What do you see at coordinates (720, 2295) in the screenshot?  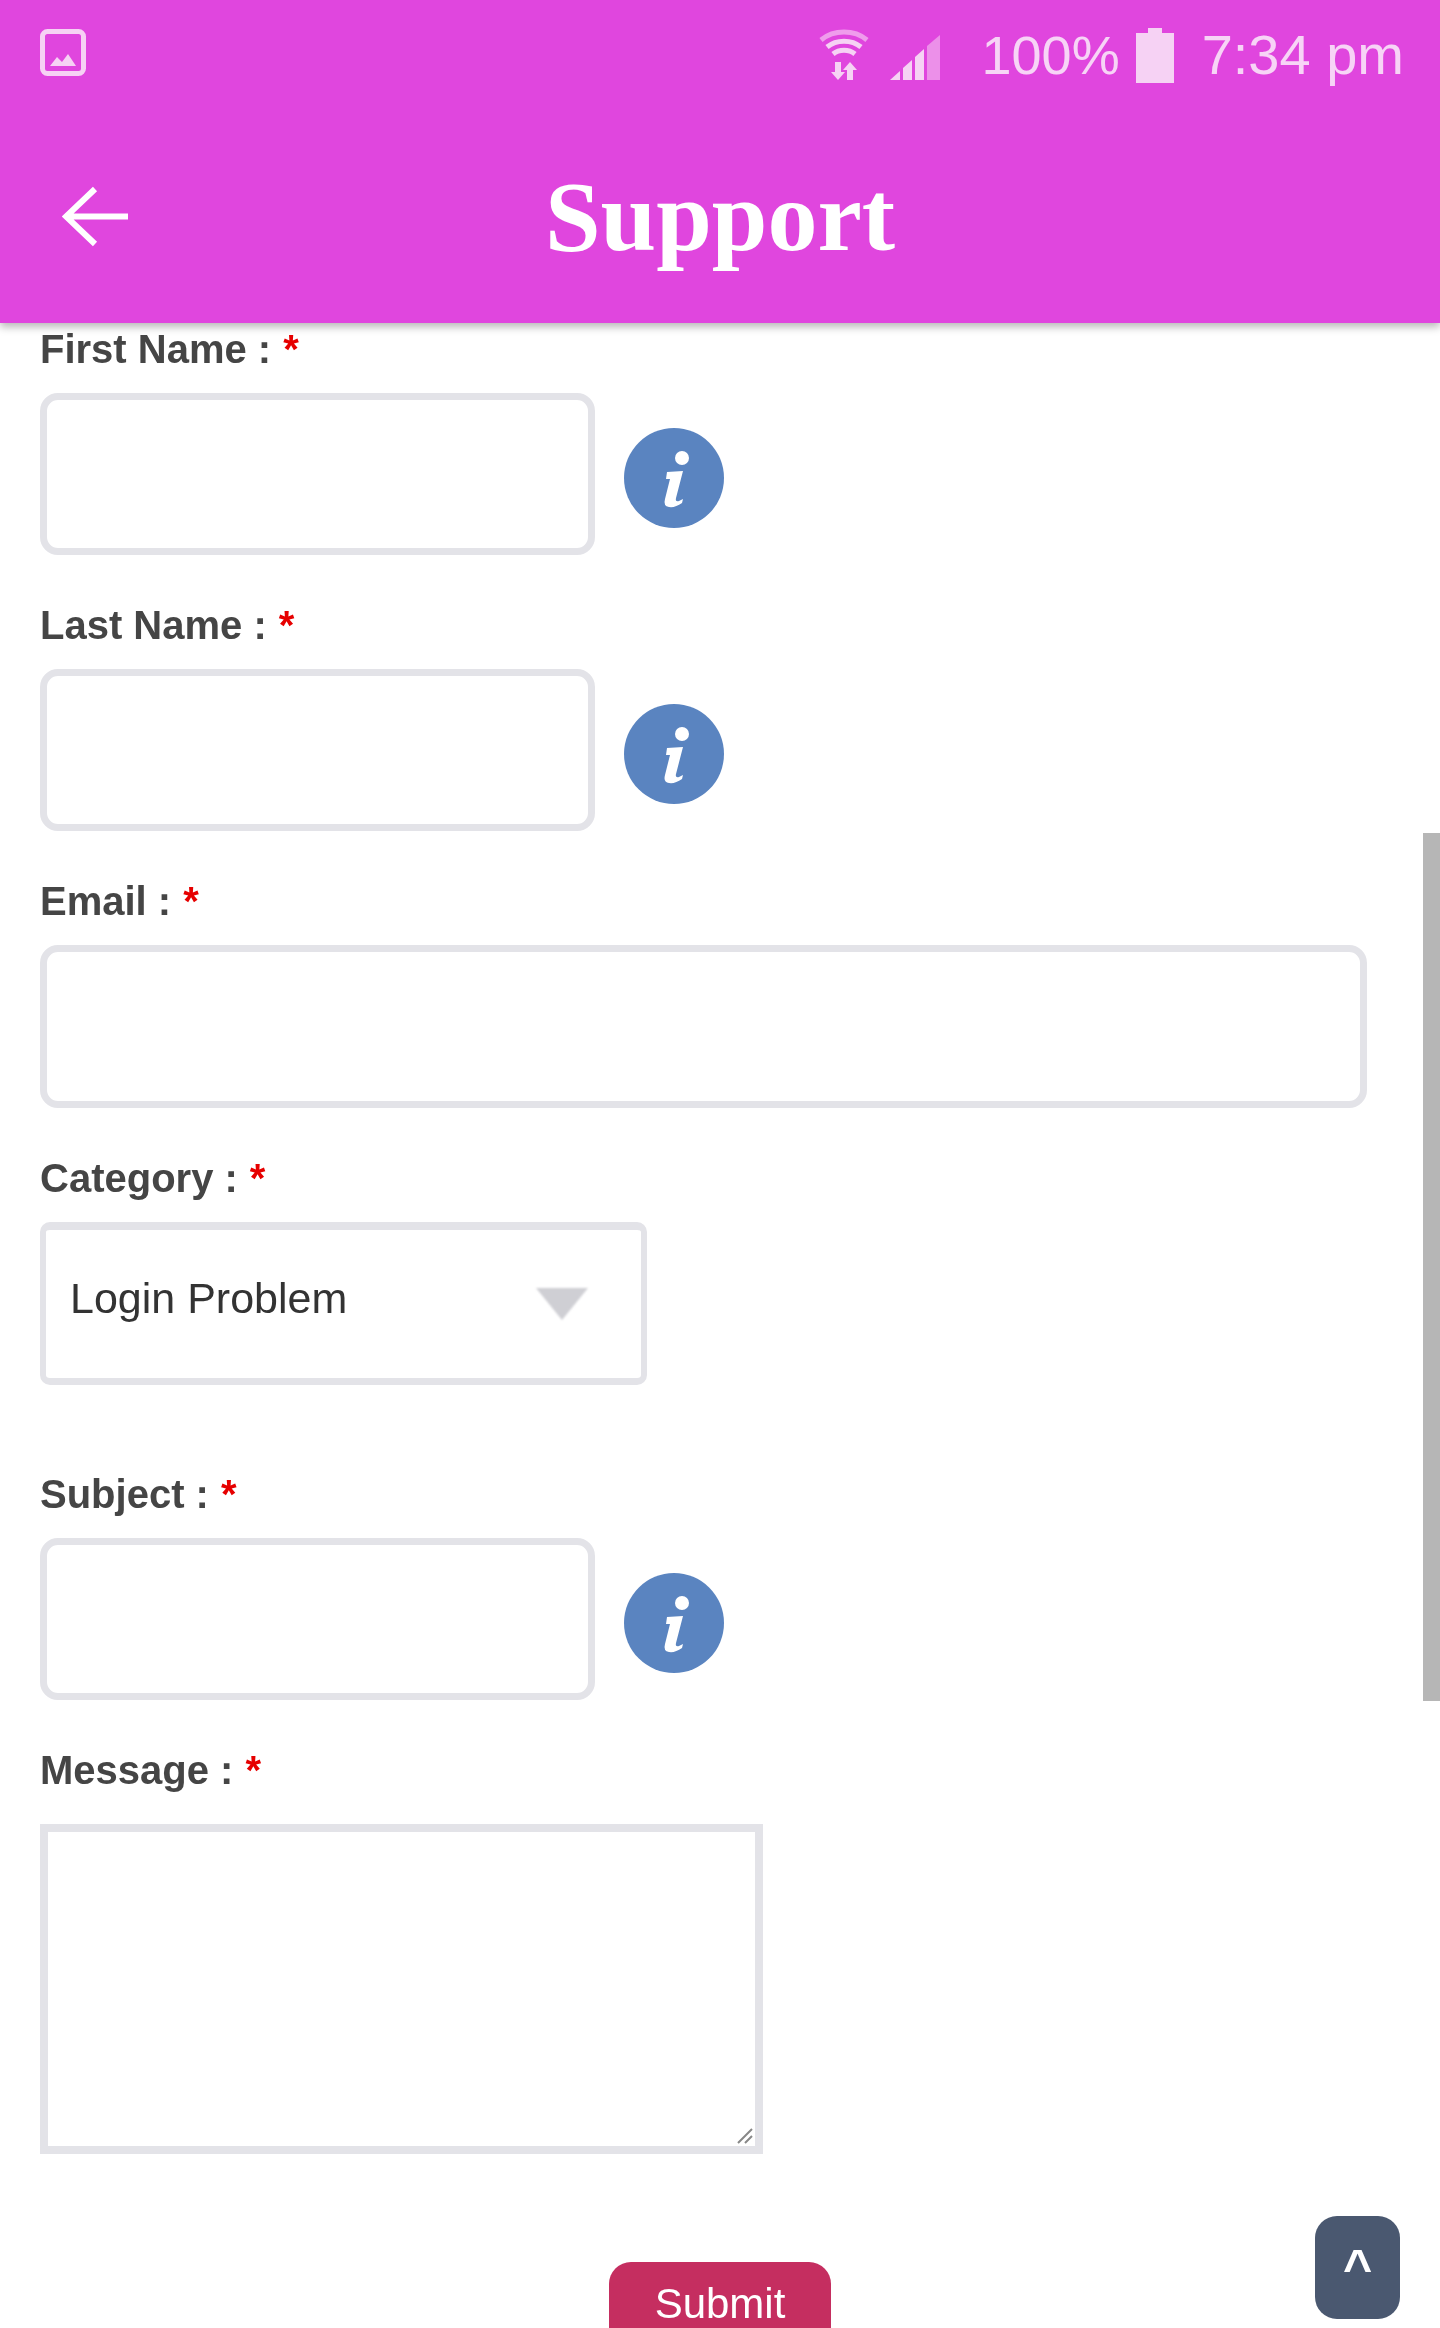 I see `submit-button: Submit` at bounding box center [720, 2295].